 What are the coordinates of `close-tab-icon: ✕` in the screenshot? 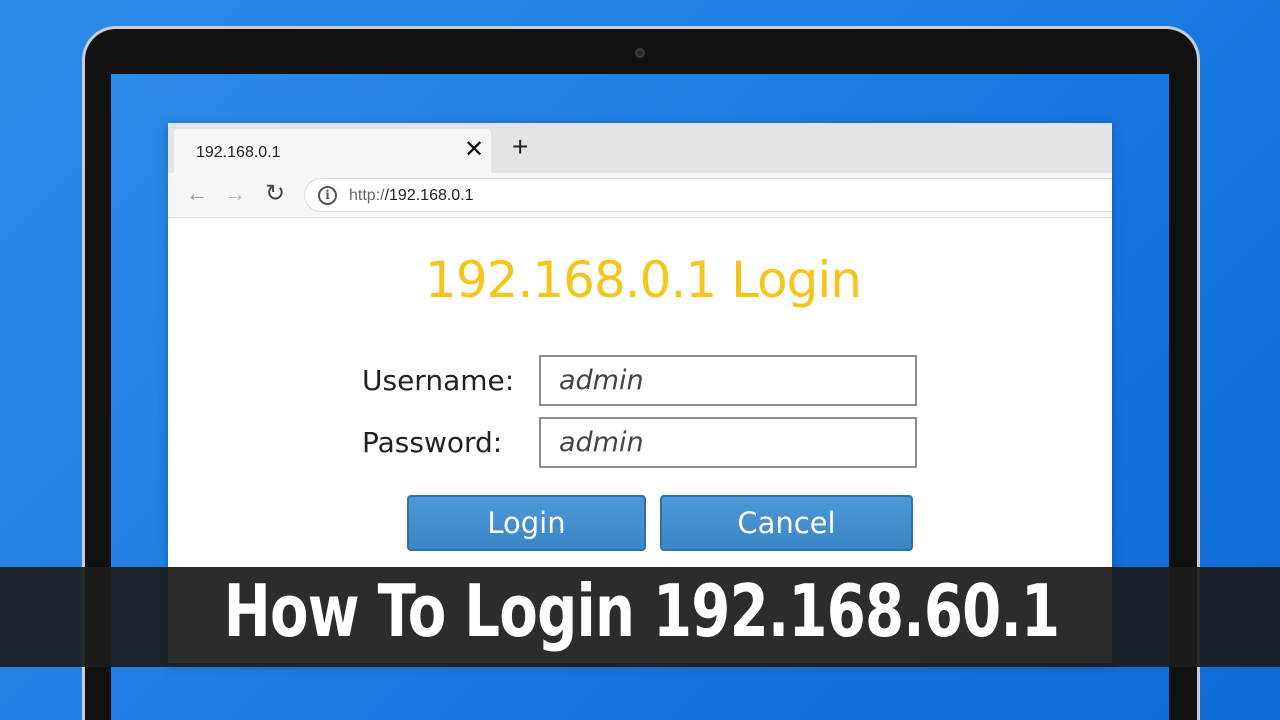 It's located at (474, 150).